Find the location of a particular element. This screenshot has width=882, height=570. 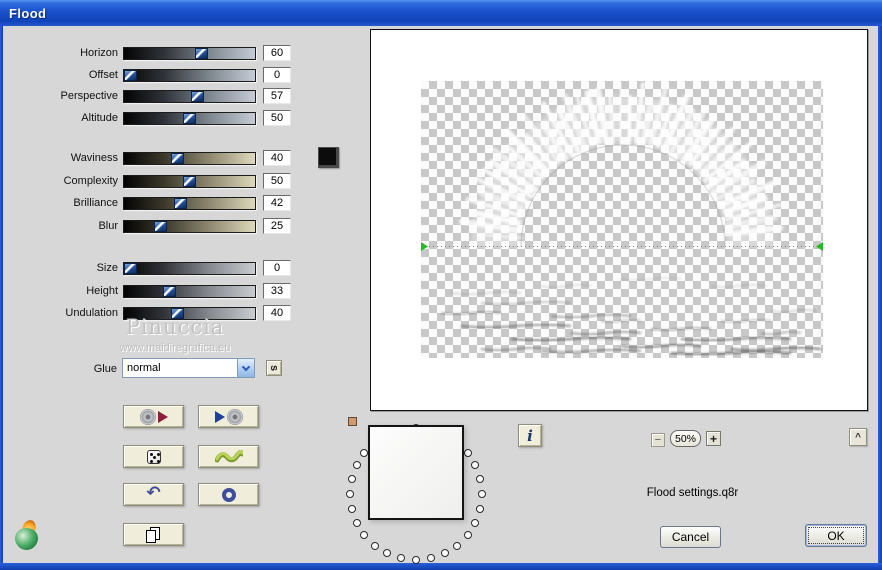

offset-slider-handle is located at coordinates (130, 75).